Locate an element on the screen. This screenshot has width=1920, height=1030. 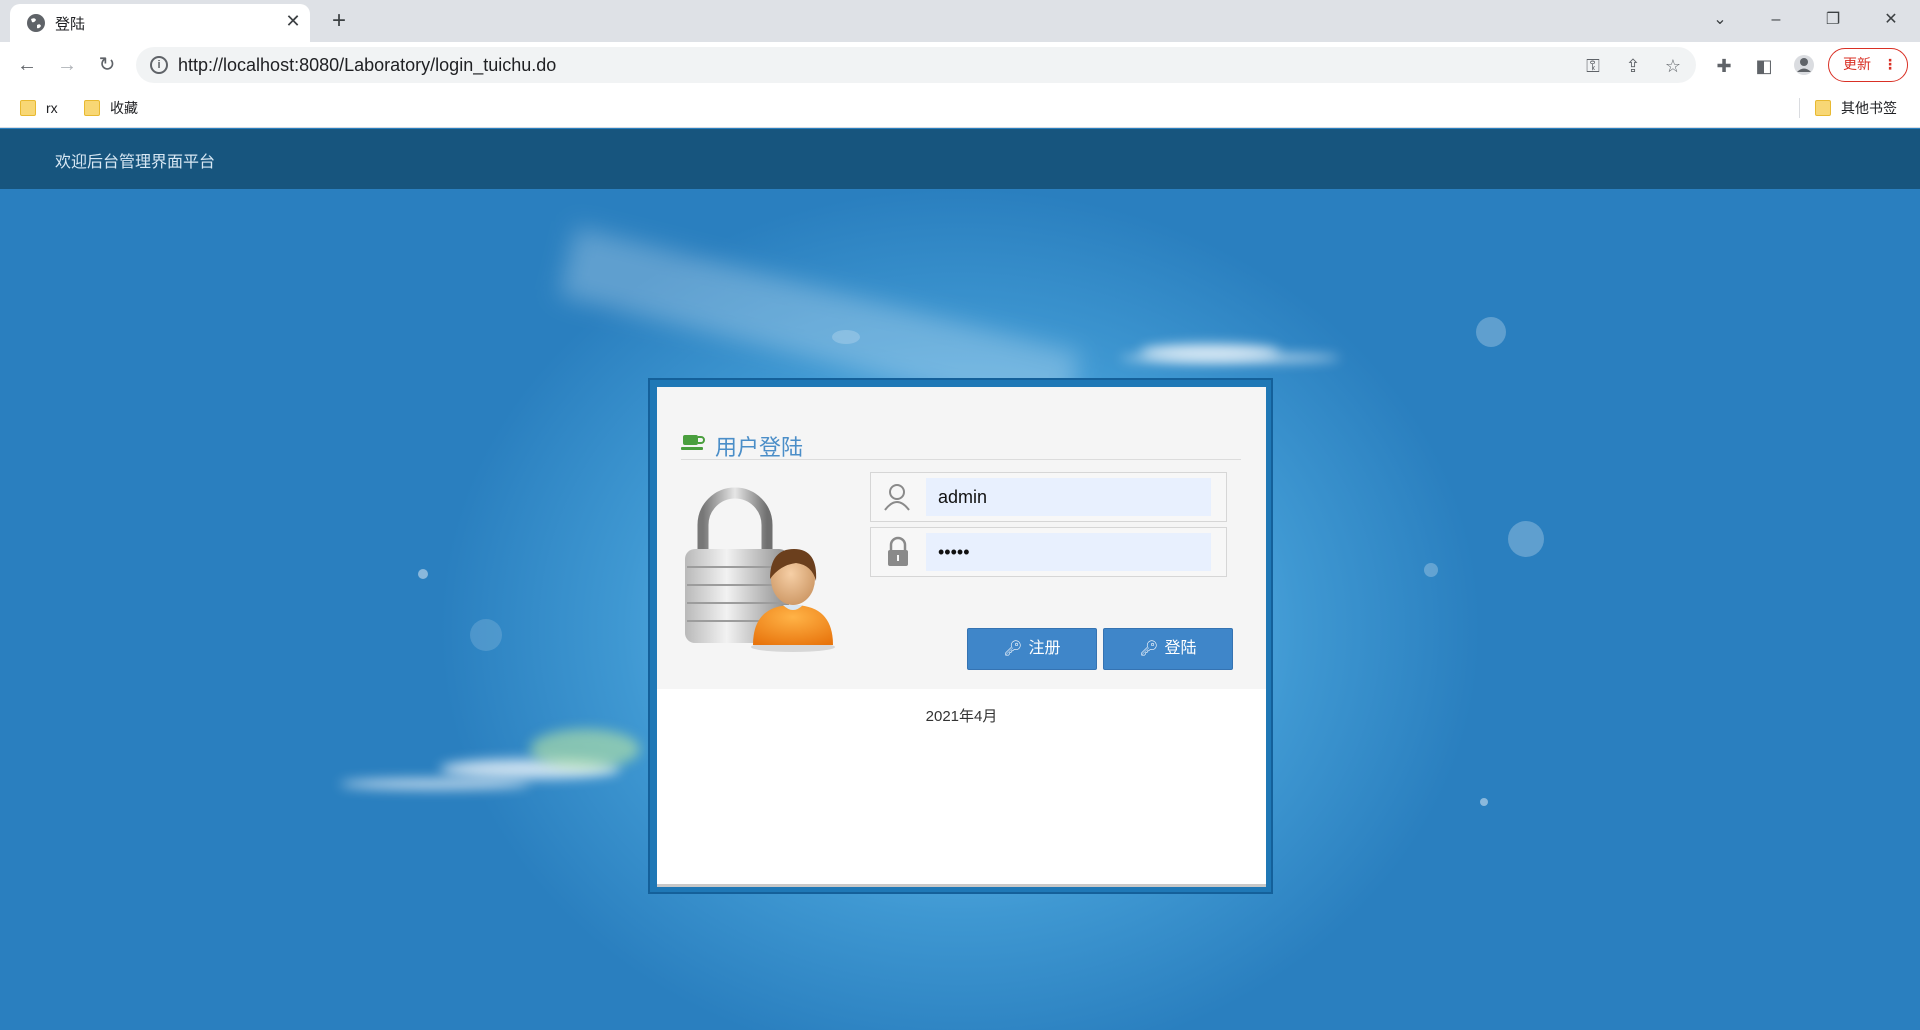
site-info-icon: i is located at coordinates (159, 65).